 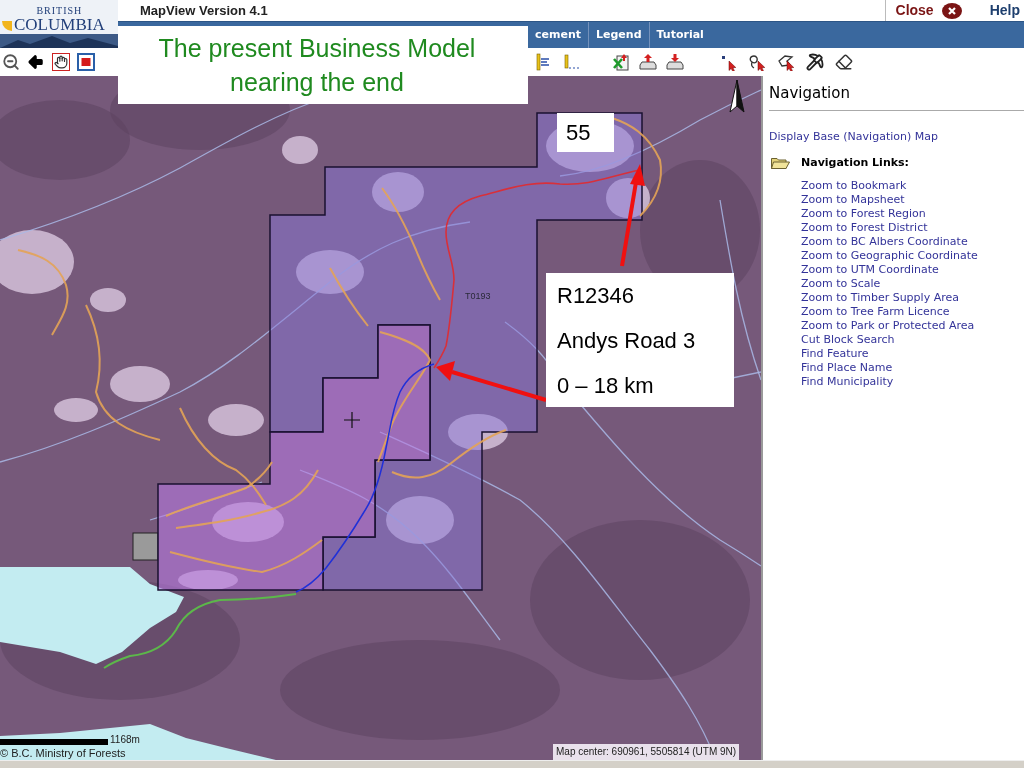 What do you see at coordinates (640, 340) in the screenshot?
I see `callout-label: R12346 Andys Road 3 0 – 18 km` at bounding box center [640, 340].